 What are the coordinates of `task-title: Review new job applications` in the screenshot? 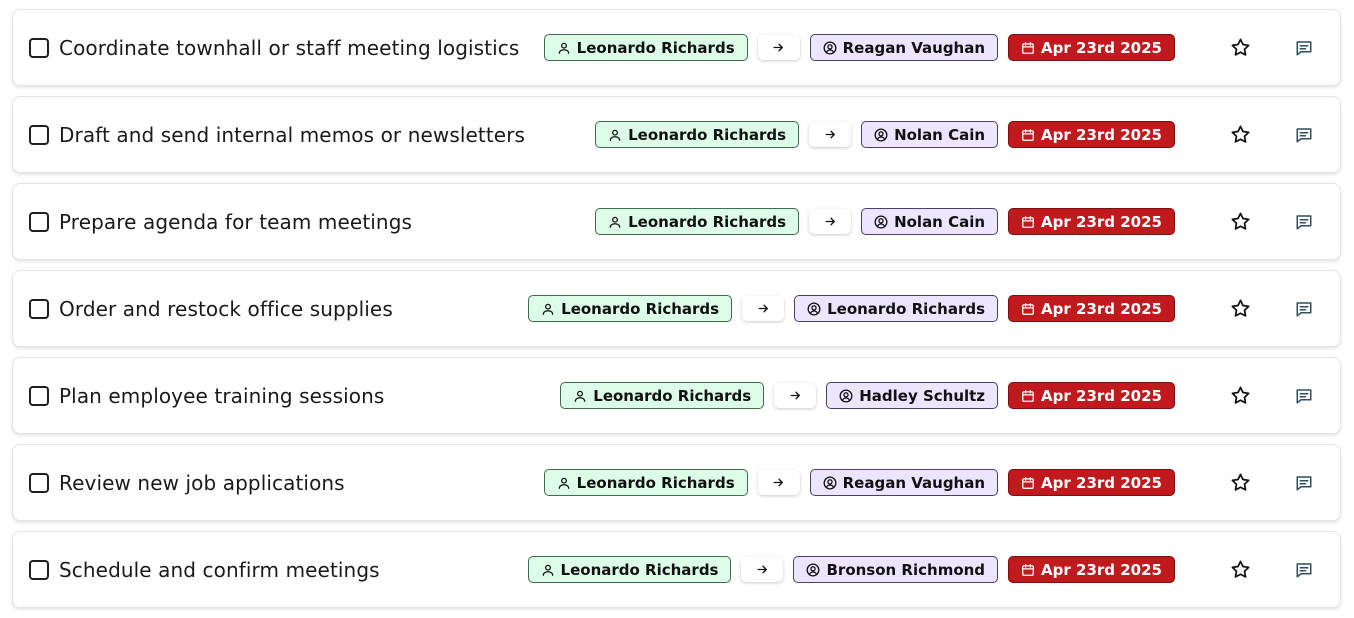 It's located at (202, 482).